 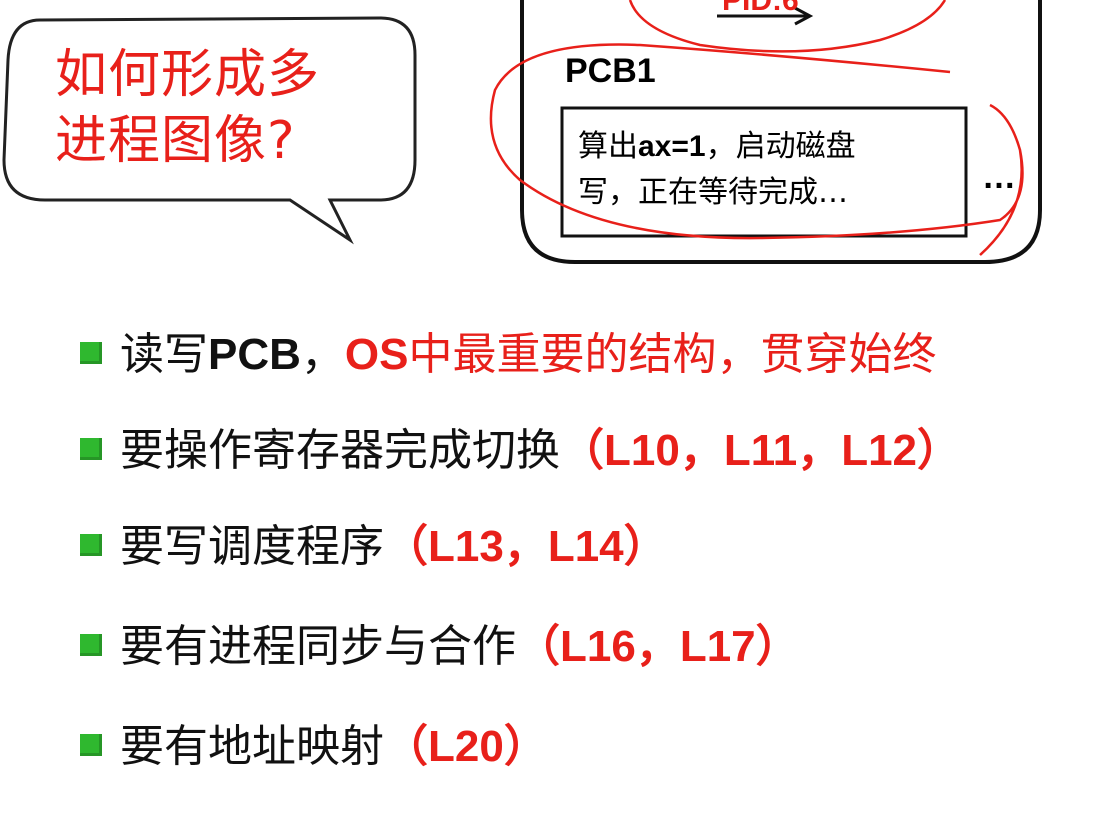 What do you see at coordinates (188, 75) in the screenshot?
I see `bubble-line-1: 如何形成多` at bounding box center [188, 75].